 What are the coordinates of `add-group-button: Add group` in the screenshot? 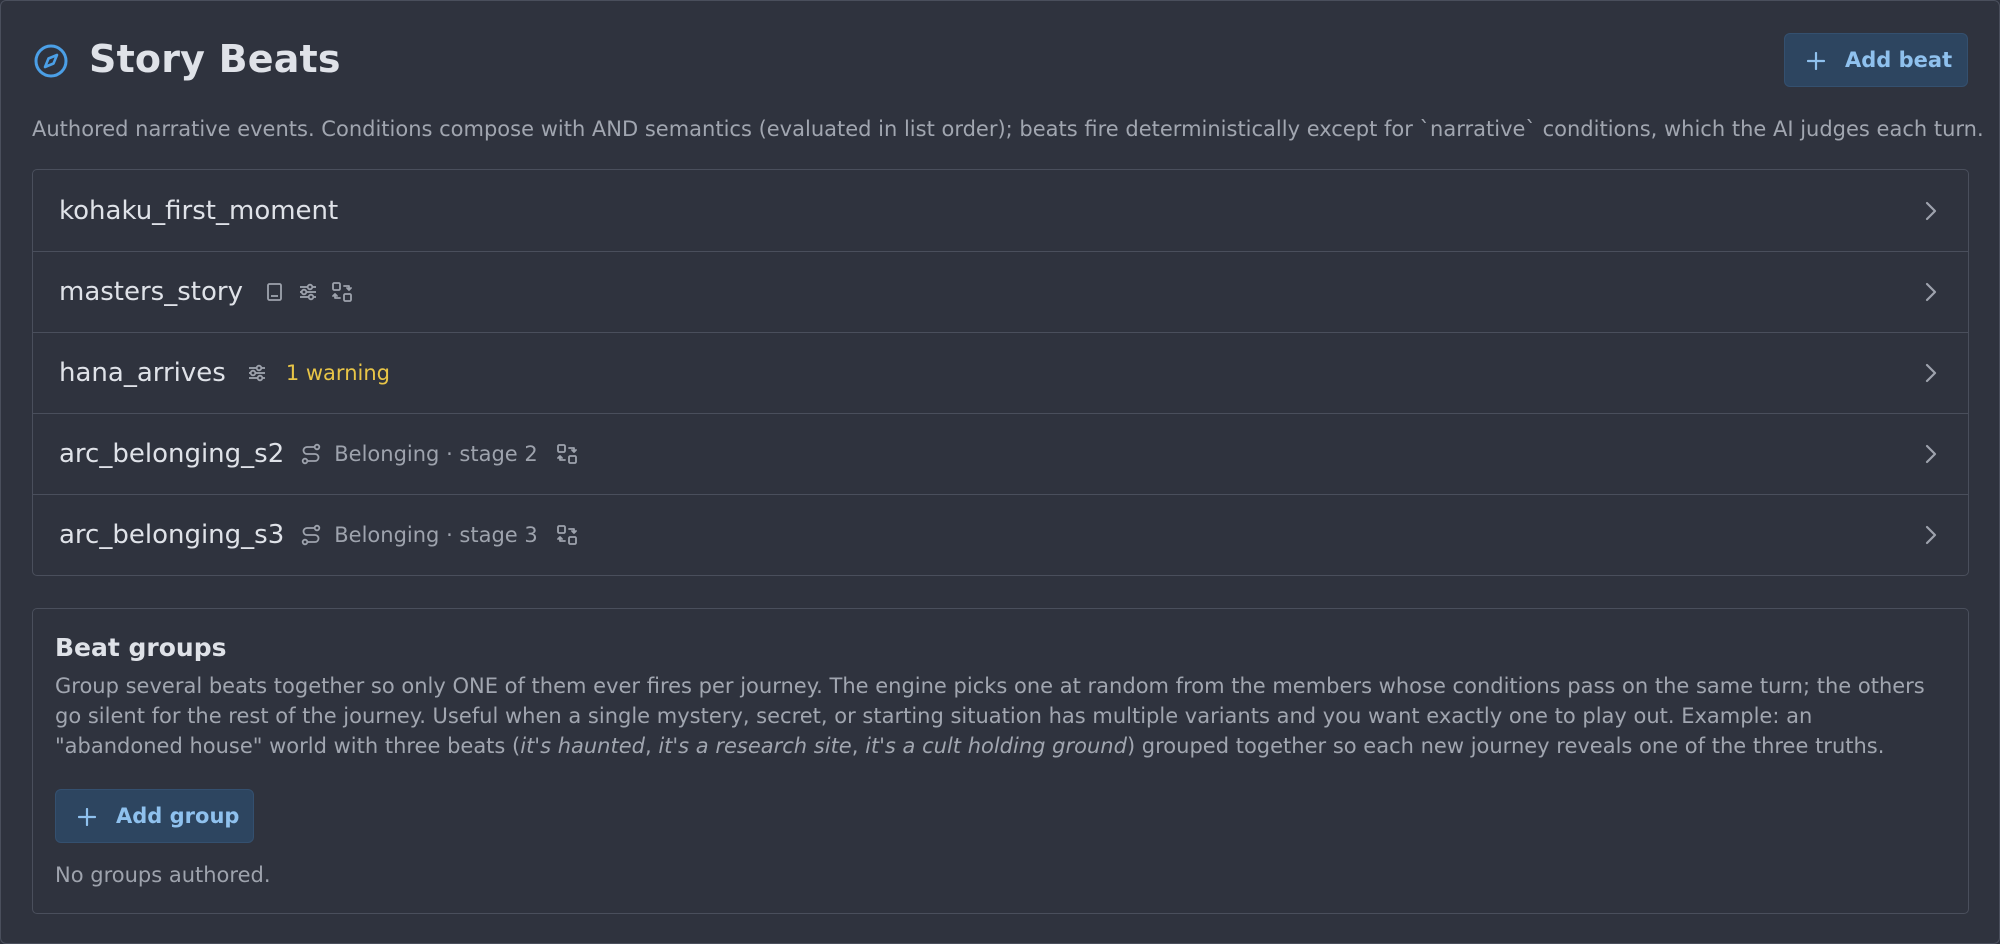 It's located at (154, 816).